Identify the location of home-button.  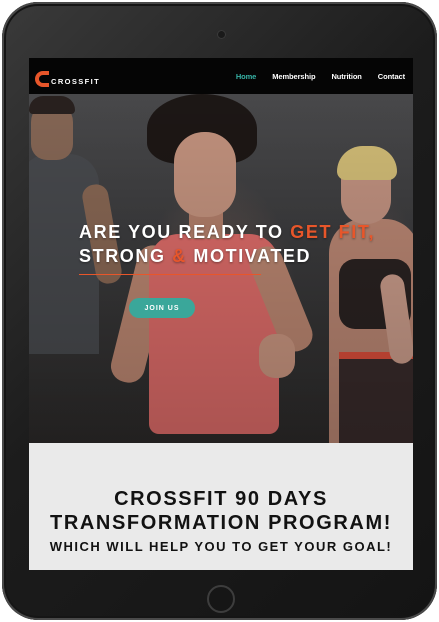
(221, 599).